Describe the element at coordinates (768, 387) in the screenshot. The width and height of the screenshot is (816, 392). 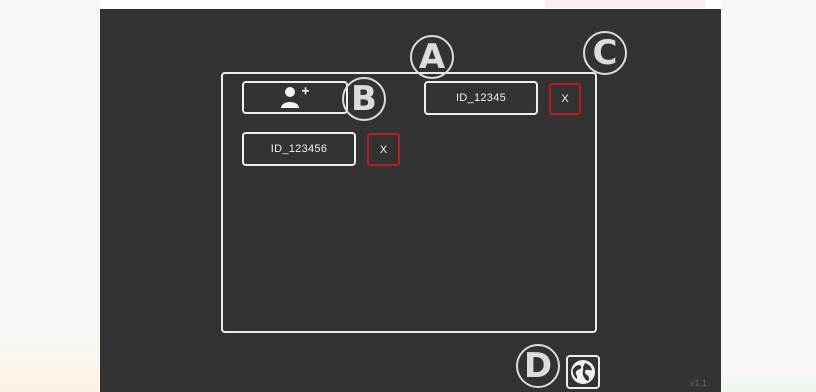
I see `bottom-right-tint` at that location.